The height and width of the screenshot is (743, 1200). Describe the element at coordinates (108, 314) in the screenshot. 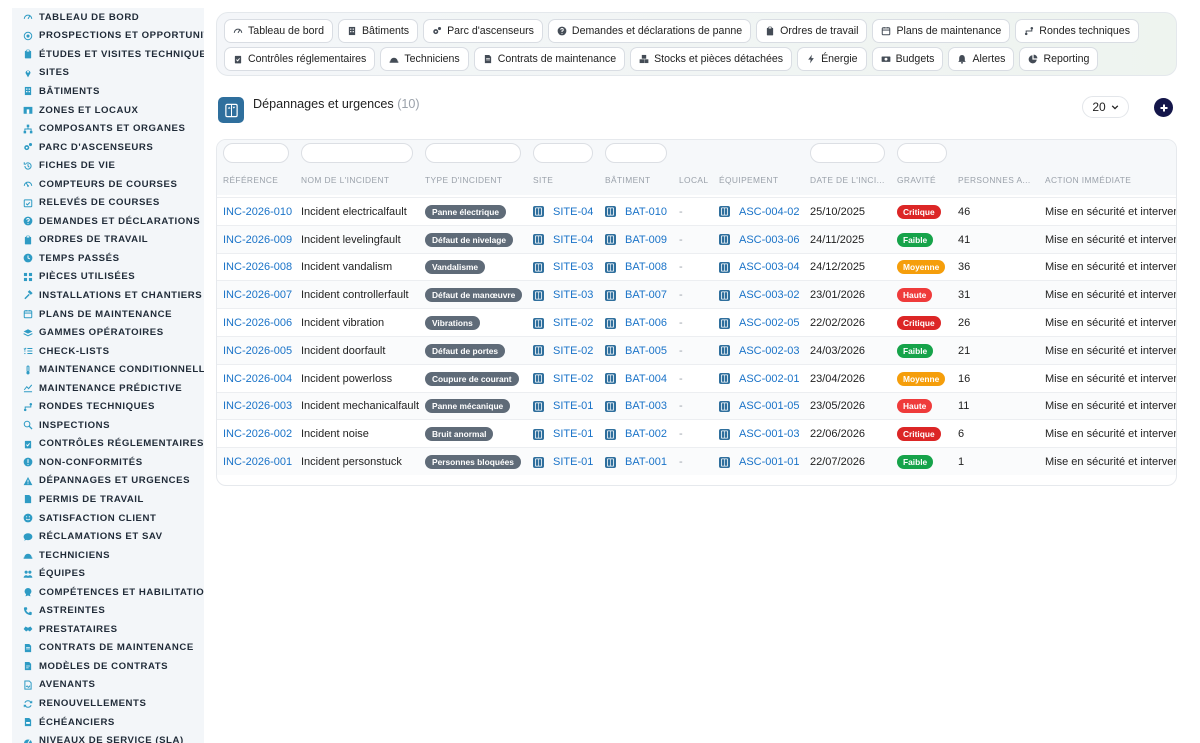

I see `sidebar-item-plans-de-maintenance: PLANS DE MAINTENANCE` at that location.